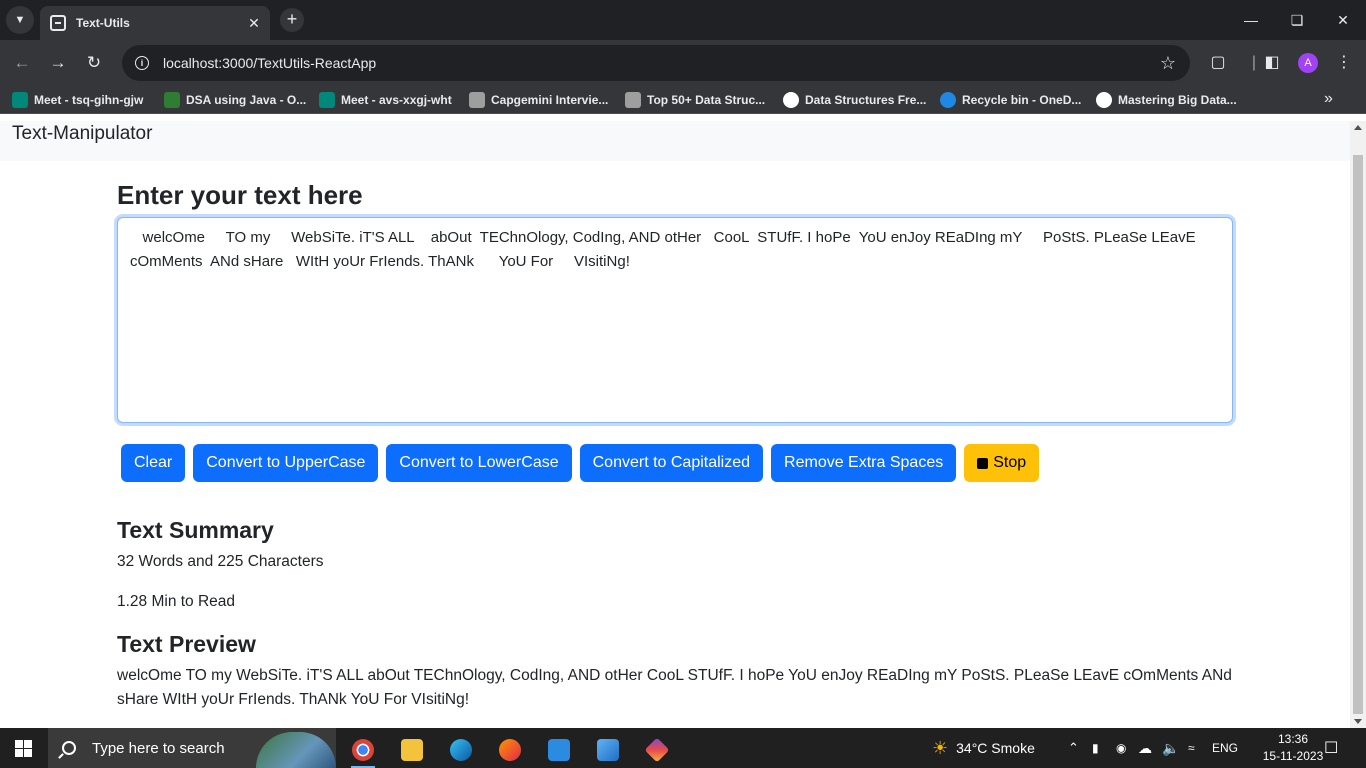 The height and width of the screenshot is (768, 1366). What do you see at coordinates (1010, 462) in the screenshot?
I see `stop-label: Stop` at bounding box center [1010, 462].